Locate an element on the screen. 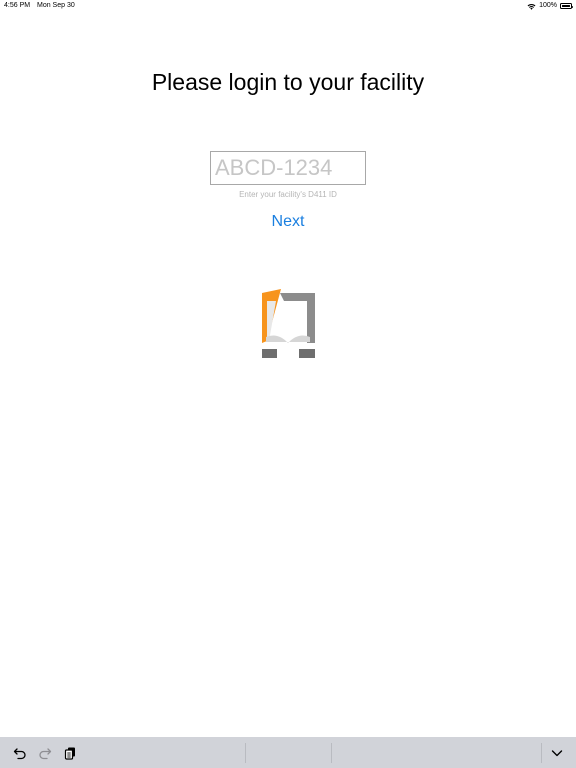  facility-logo is located at coordinates (288, 323).